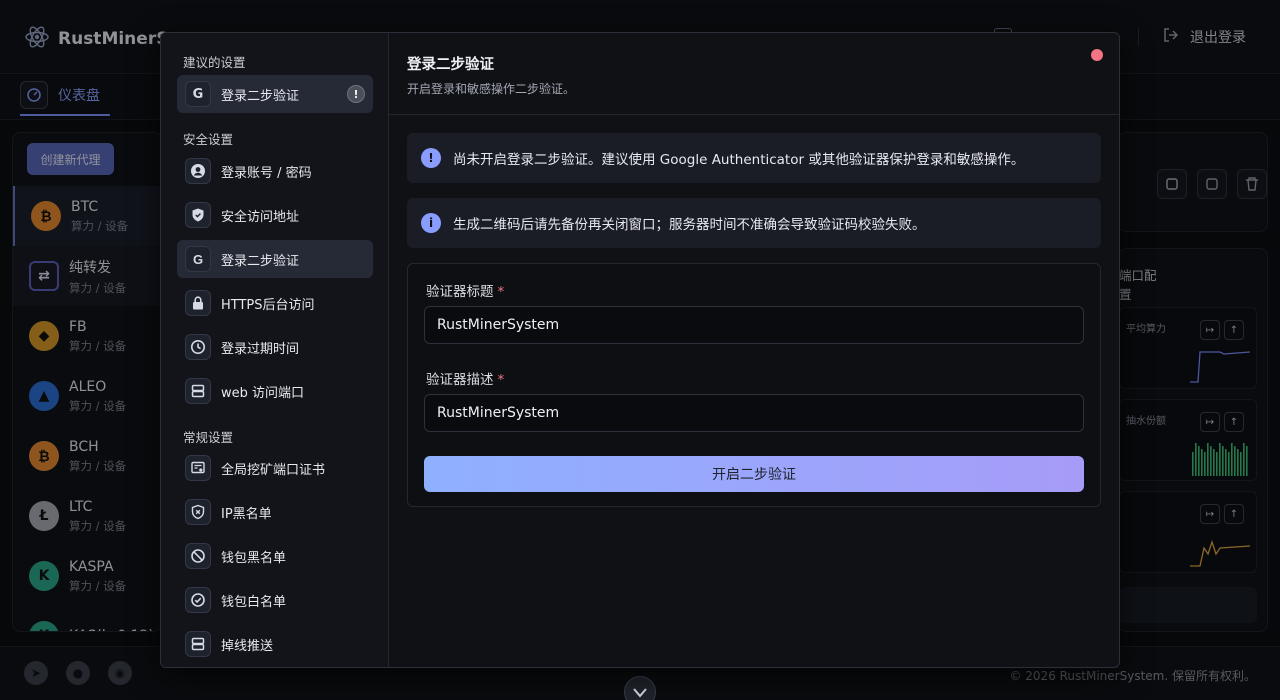 The width and height of the screenshot is (1280, 700). I want to click on nav-item-label: 钱包黑名单, so click(254, 558).